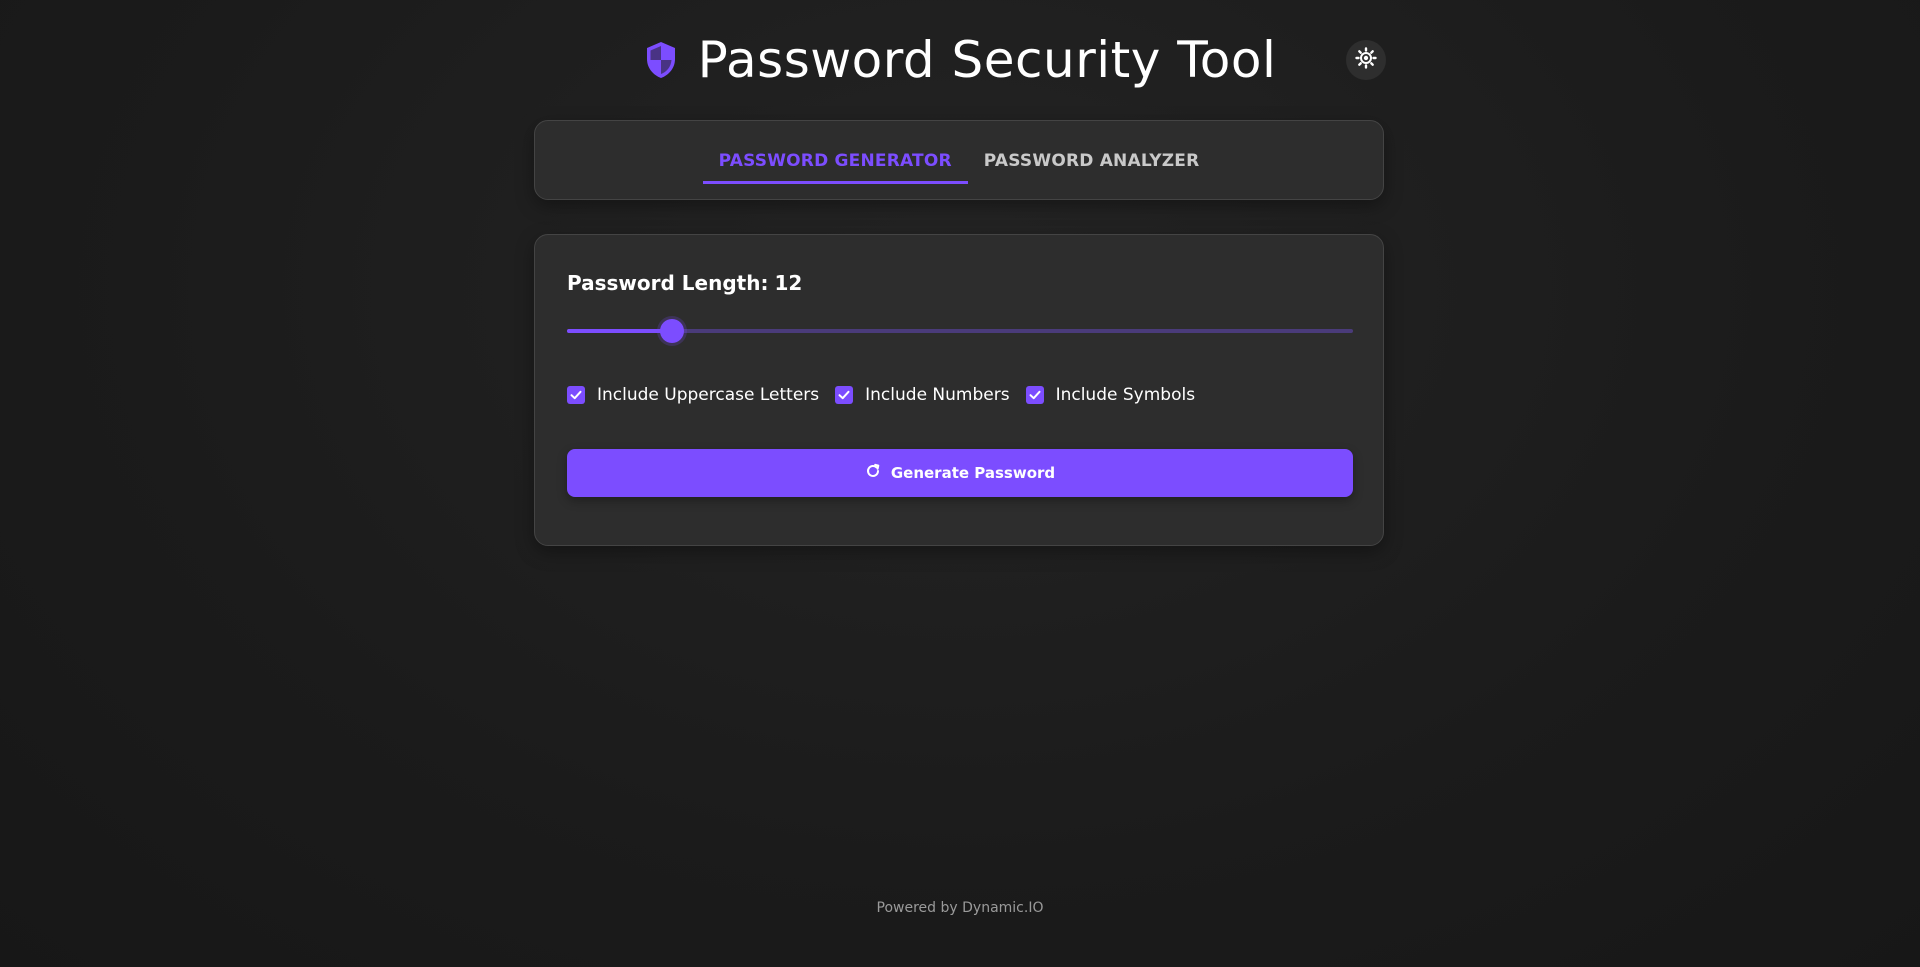 This screenshot has height=967, width=1920. Describe the element at coordinates (1034, 395) in the screenshot. I see `symbols-checkbox` at that location.